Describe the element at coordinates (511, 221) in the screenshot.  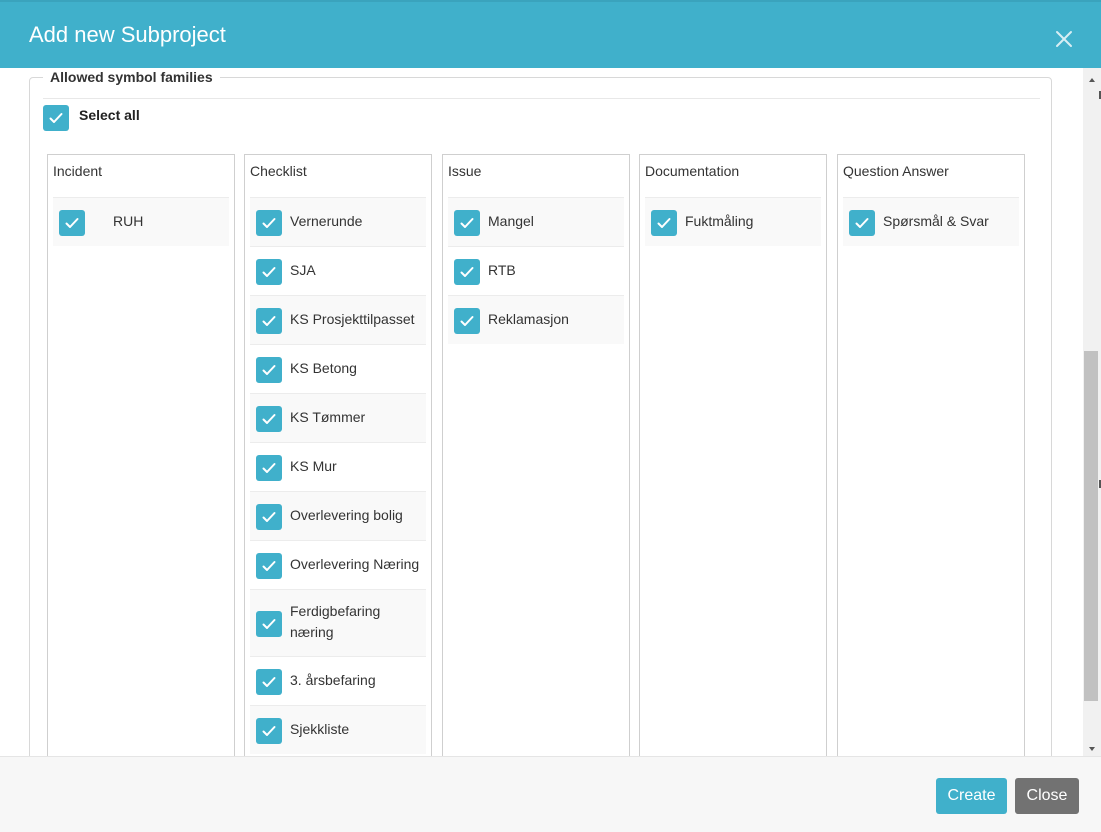
I see `item-label: Mangel` at that location.